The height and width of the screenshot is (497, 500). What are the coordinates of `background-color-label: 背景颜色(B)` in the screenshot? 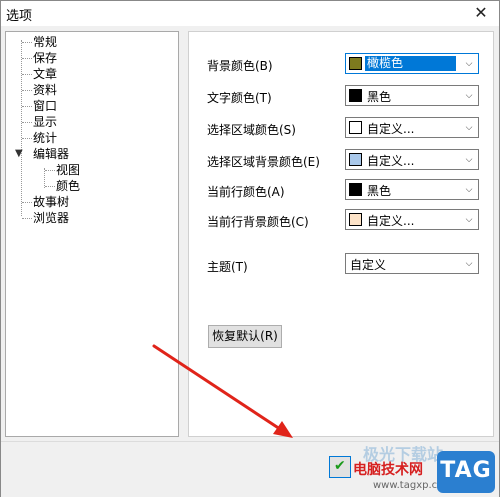 It's located at (240, 66).